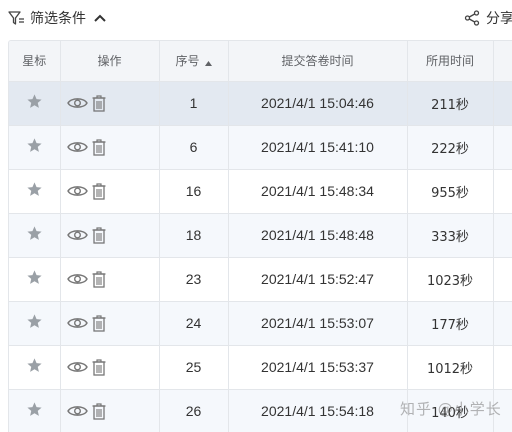  I want to click on filter-icon, so click(16, 18).